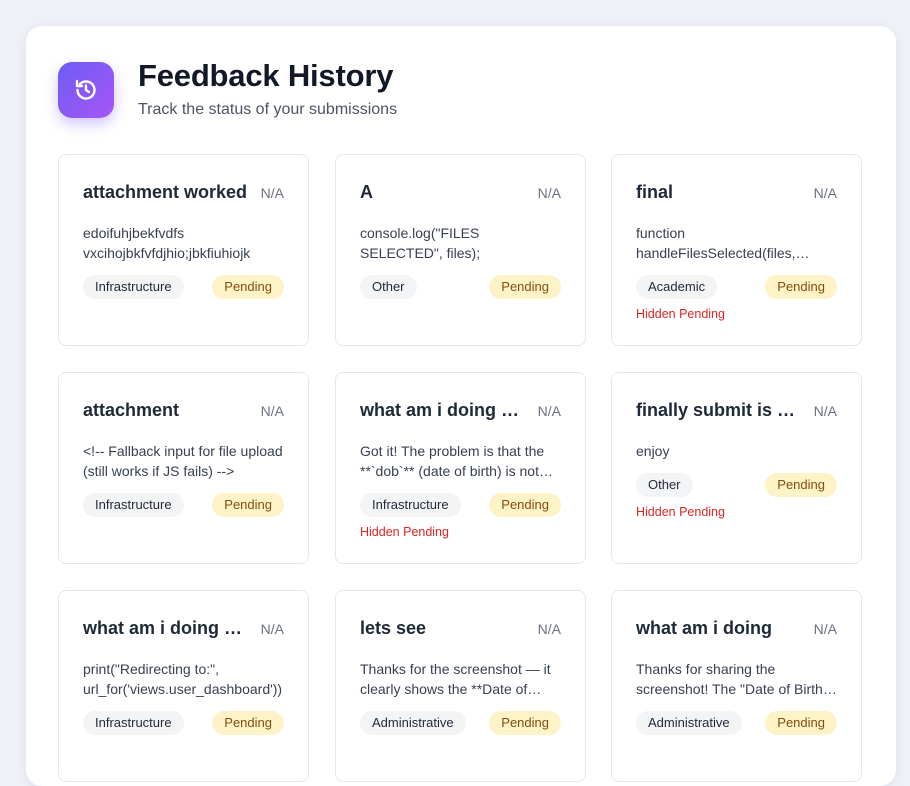  Describe the element at coordinates (653, 451) in the screenshot. I see `feedback-description: enjoy` at that location.